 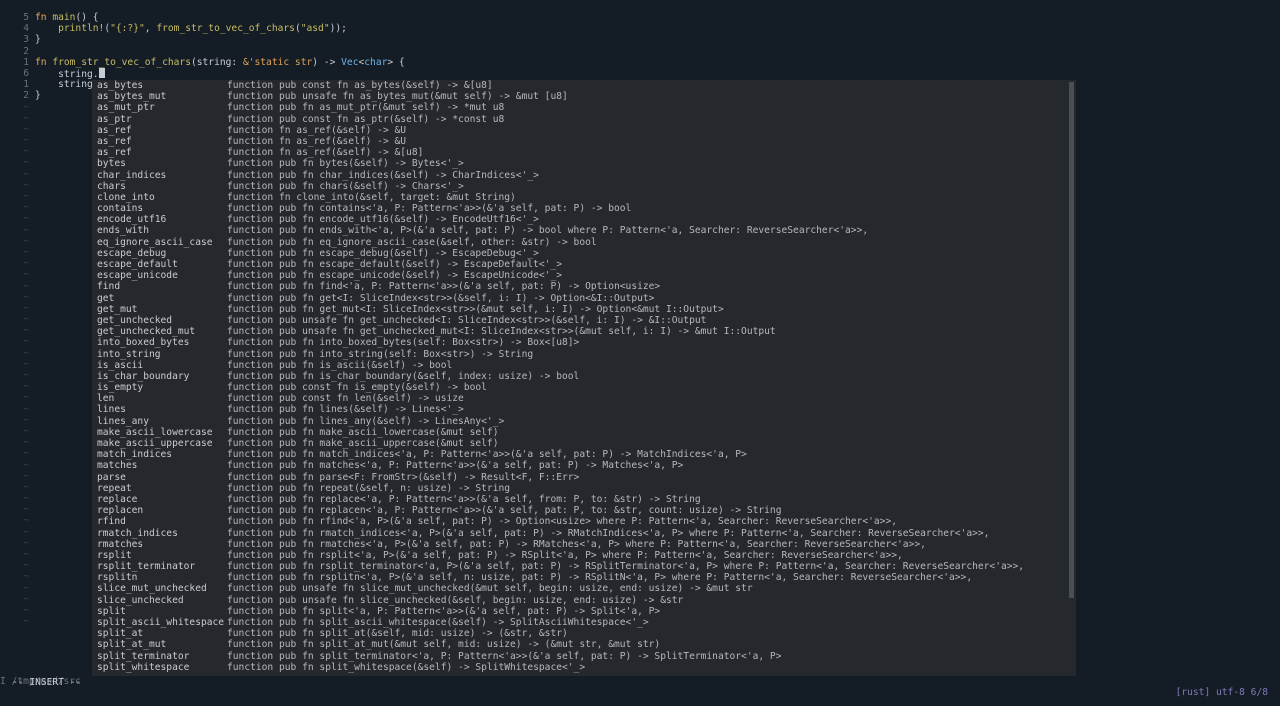 I want to click on punctuation-token: ) ->, so click(x=327, y=62).